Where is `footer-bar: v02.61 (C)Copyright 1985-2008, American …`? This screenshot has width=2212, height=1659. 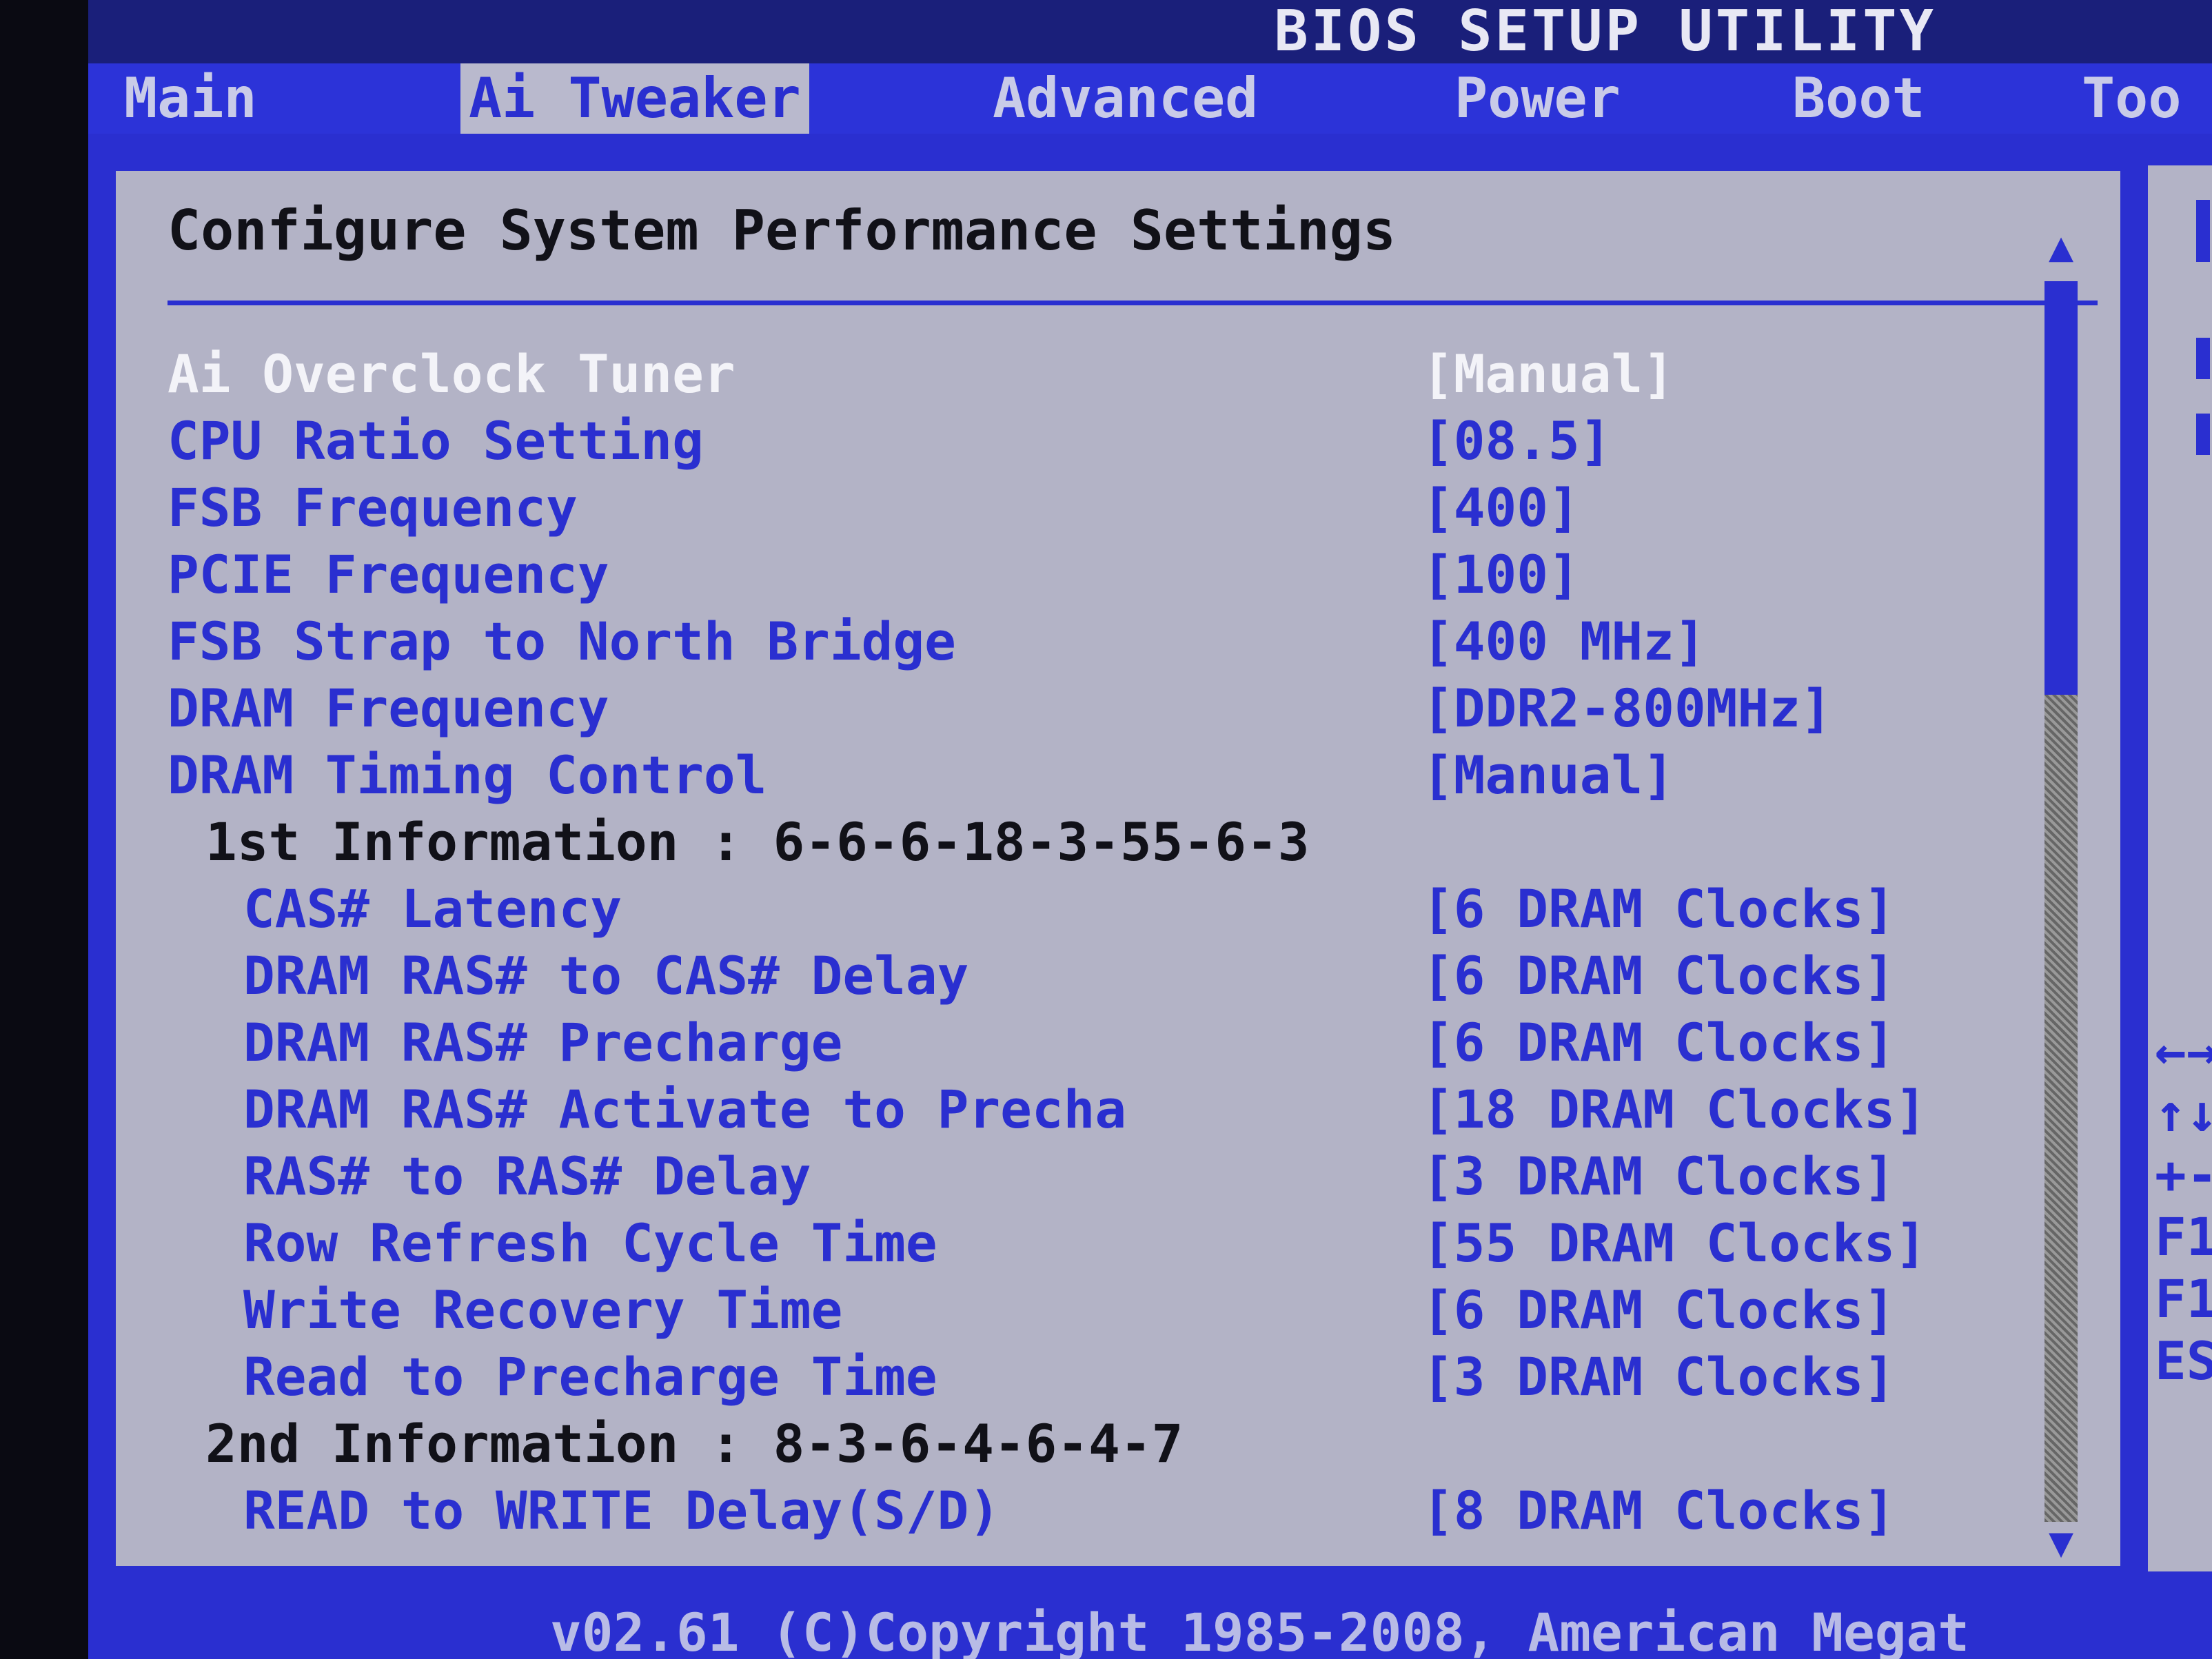
footer-bar: v02.61 (C)Copyright 1985-2008, American … is located at coordinates (1150, 1632).